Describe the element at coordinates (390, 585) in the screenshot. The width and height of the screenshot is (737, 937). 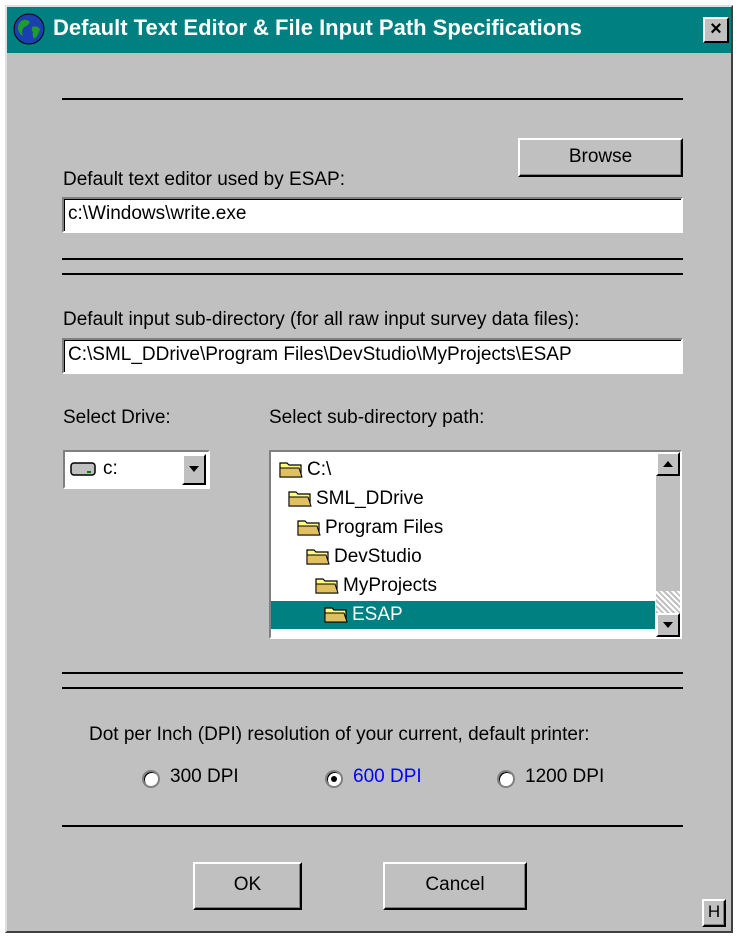
I see `directory-item-label: MyProjects` at that location.